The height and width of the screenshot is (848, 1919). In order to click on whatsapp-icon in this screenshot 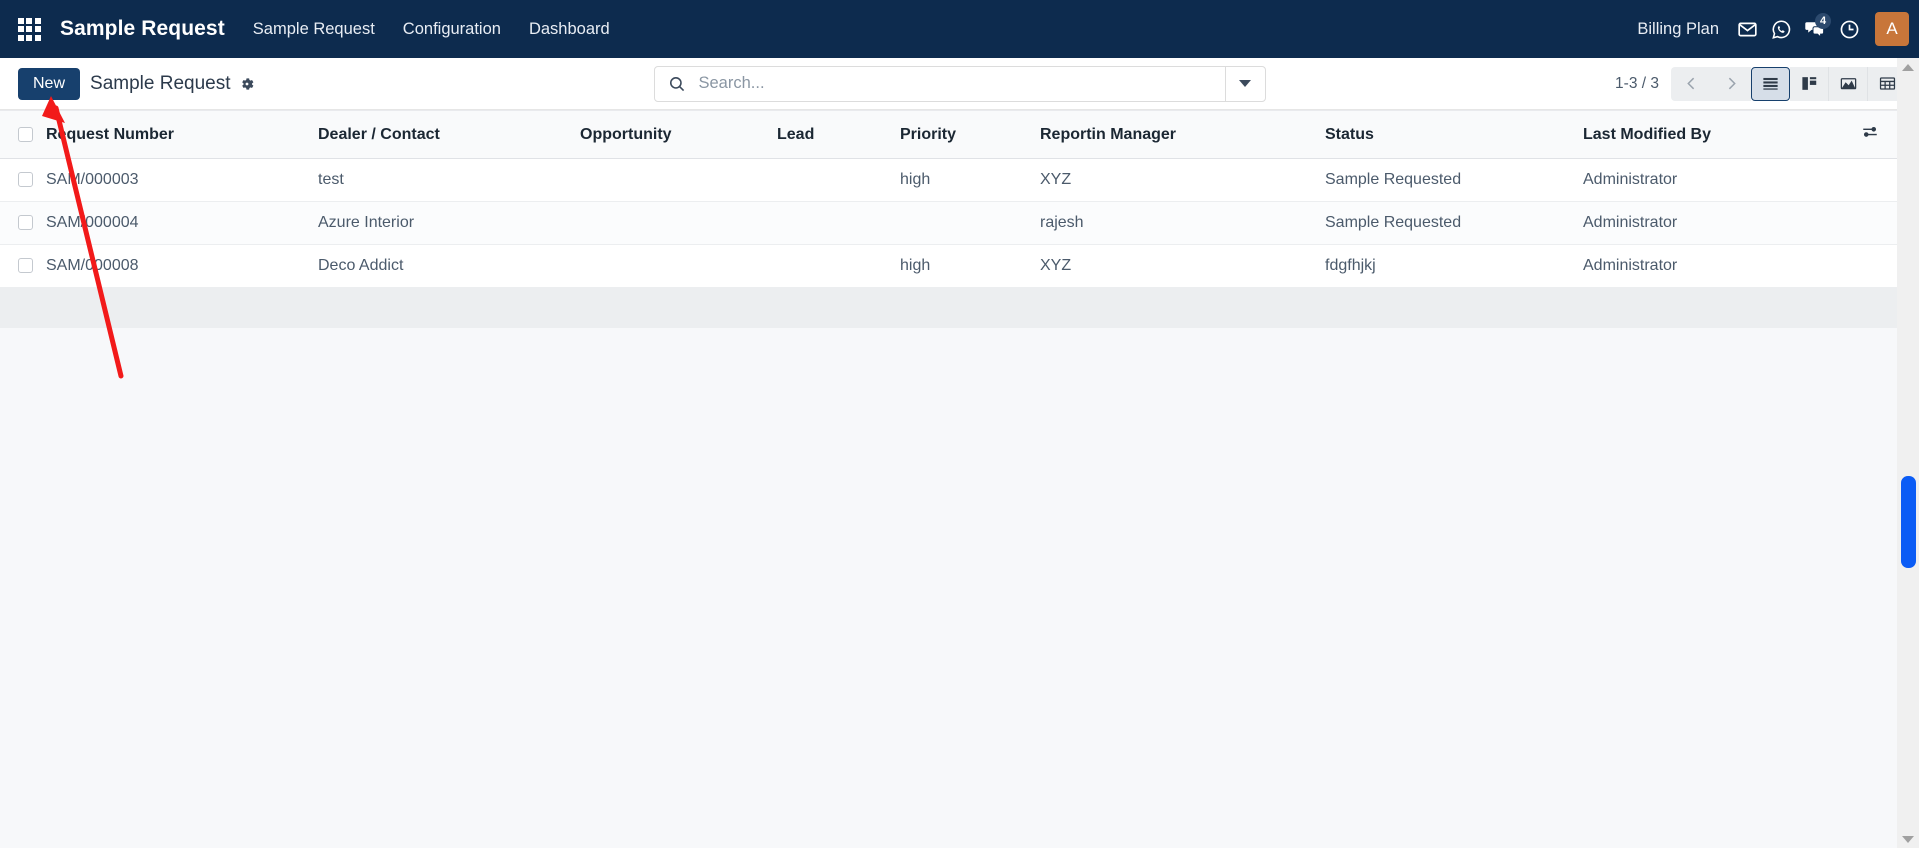, I will do `click(1781, 29)`.